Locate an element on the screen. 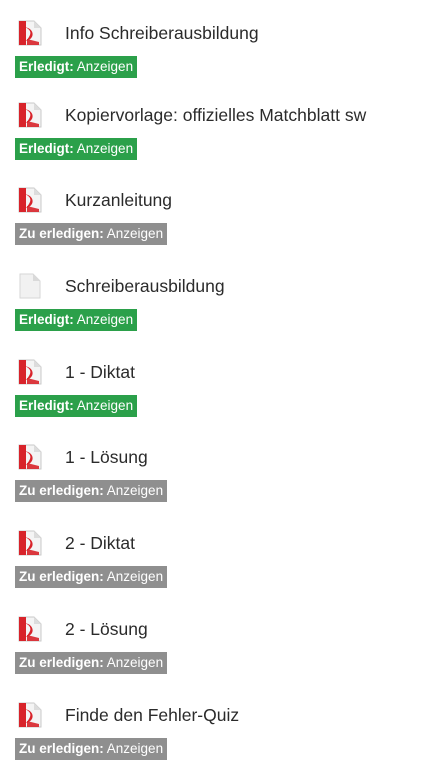 Image resolution: width=442 pixels, height=767 pixels. activity-item: Kurzanleitung Zu erledigen: Anzeigen is located at coordinates (228, 221).